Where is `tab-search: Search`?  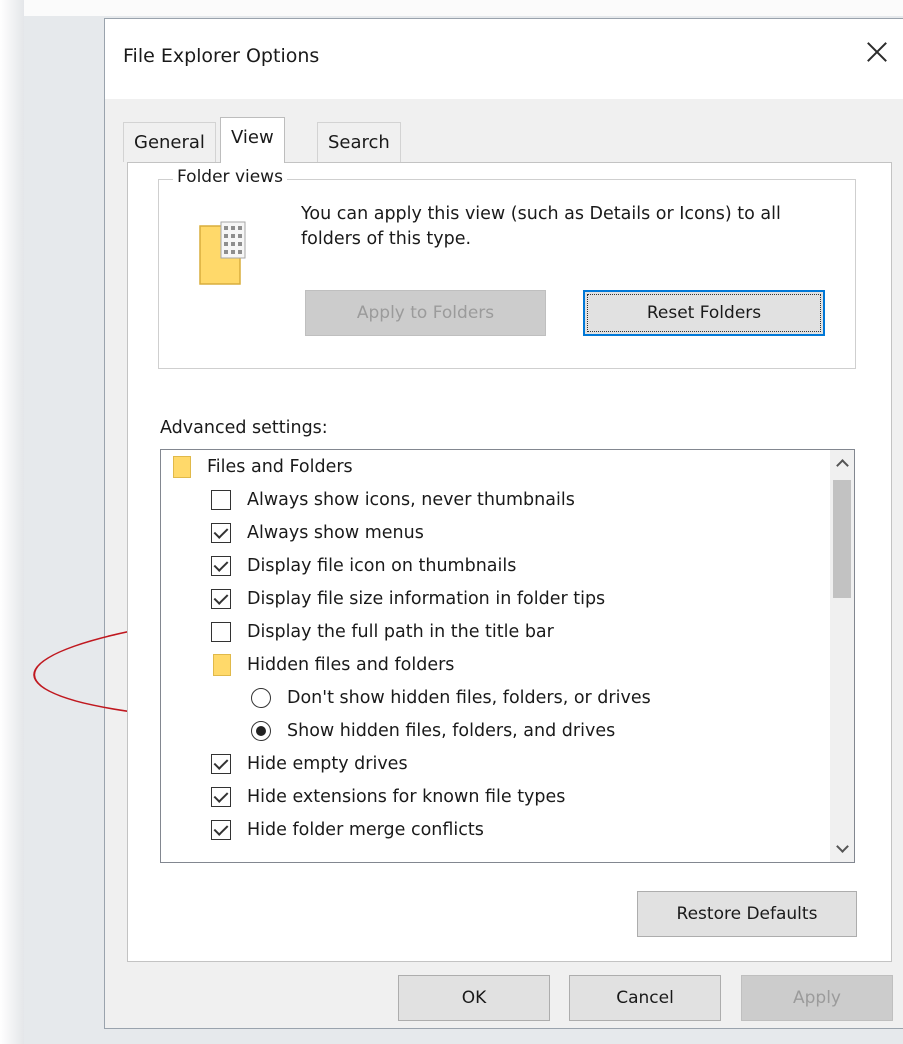
tab-search: Search is located at coordinates (359, 142).